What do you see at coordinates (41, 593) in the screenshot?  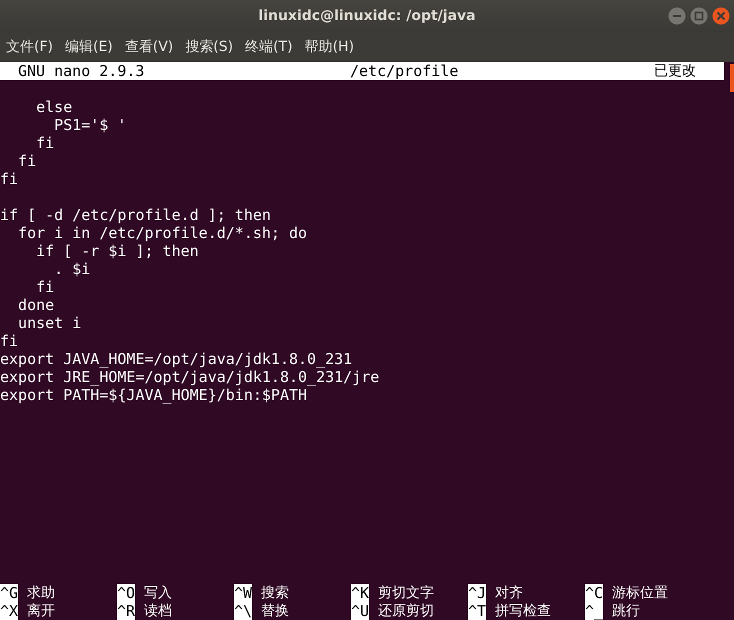 I see `shortcut-label: 求助` at bounding box center [41, 593].